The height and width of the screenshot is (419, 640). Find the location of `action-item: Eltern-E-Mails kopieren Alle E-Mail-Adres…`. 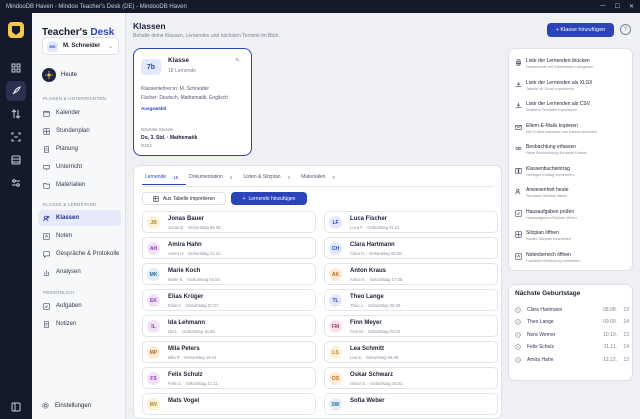

action-item: Eltern-E-Mails kopieren Alle E-Mail-Adres… is located at coordinates (572, 132).